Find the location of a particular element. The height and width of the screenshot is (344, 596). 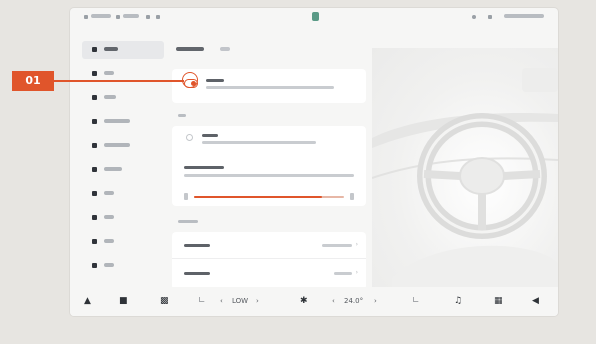

seat-heat-icon: ▩ is located at coordinates (164, 301).